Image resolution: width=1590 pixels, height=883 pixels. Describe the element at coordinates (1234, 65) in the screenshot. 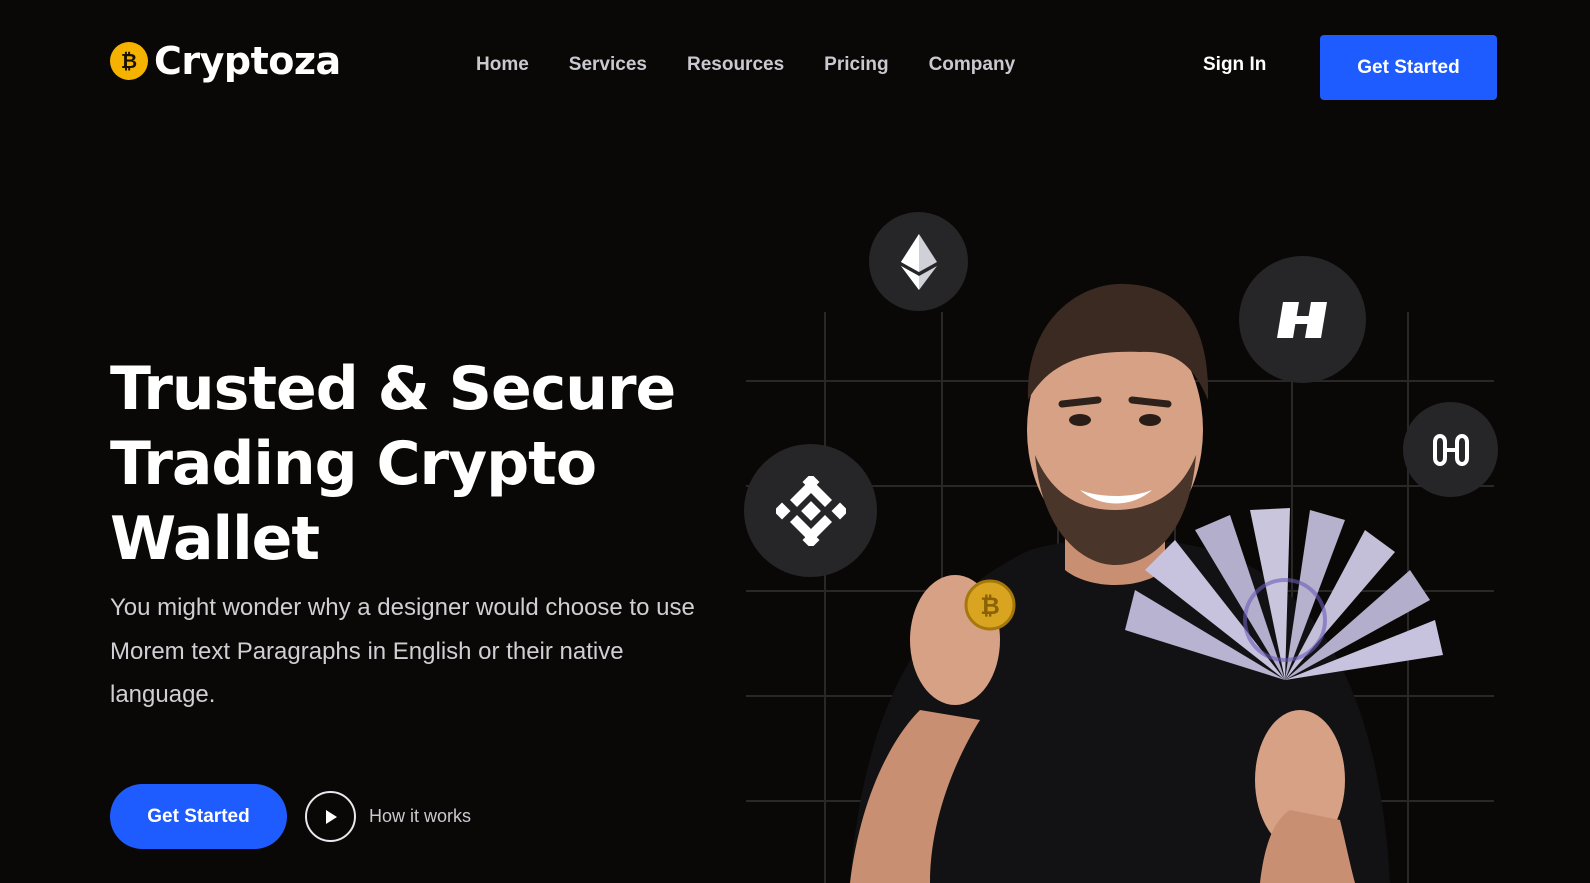

I see `sign-in-link: Sign In` at that location.